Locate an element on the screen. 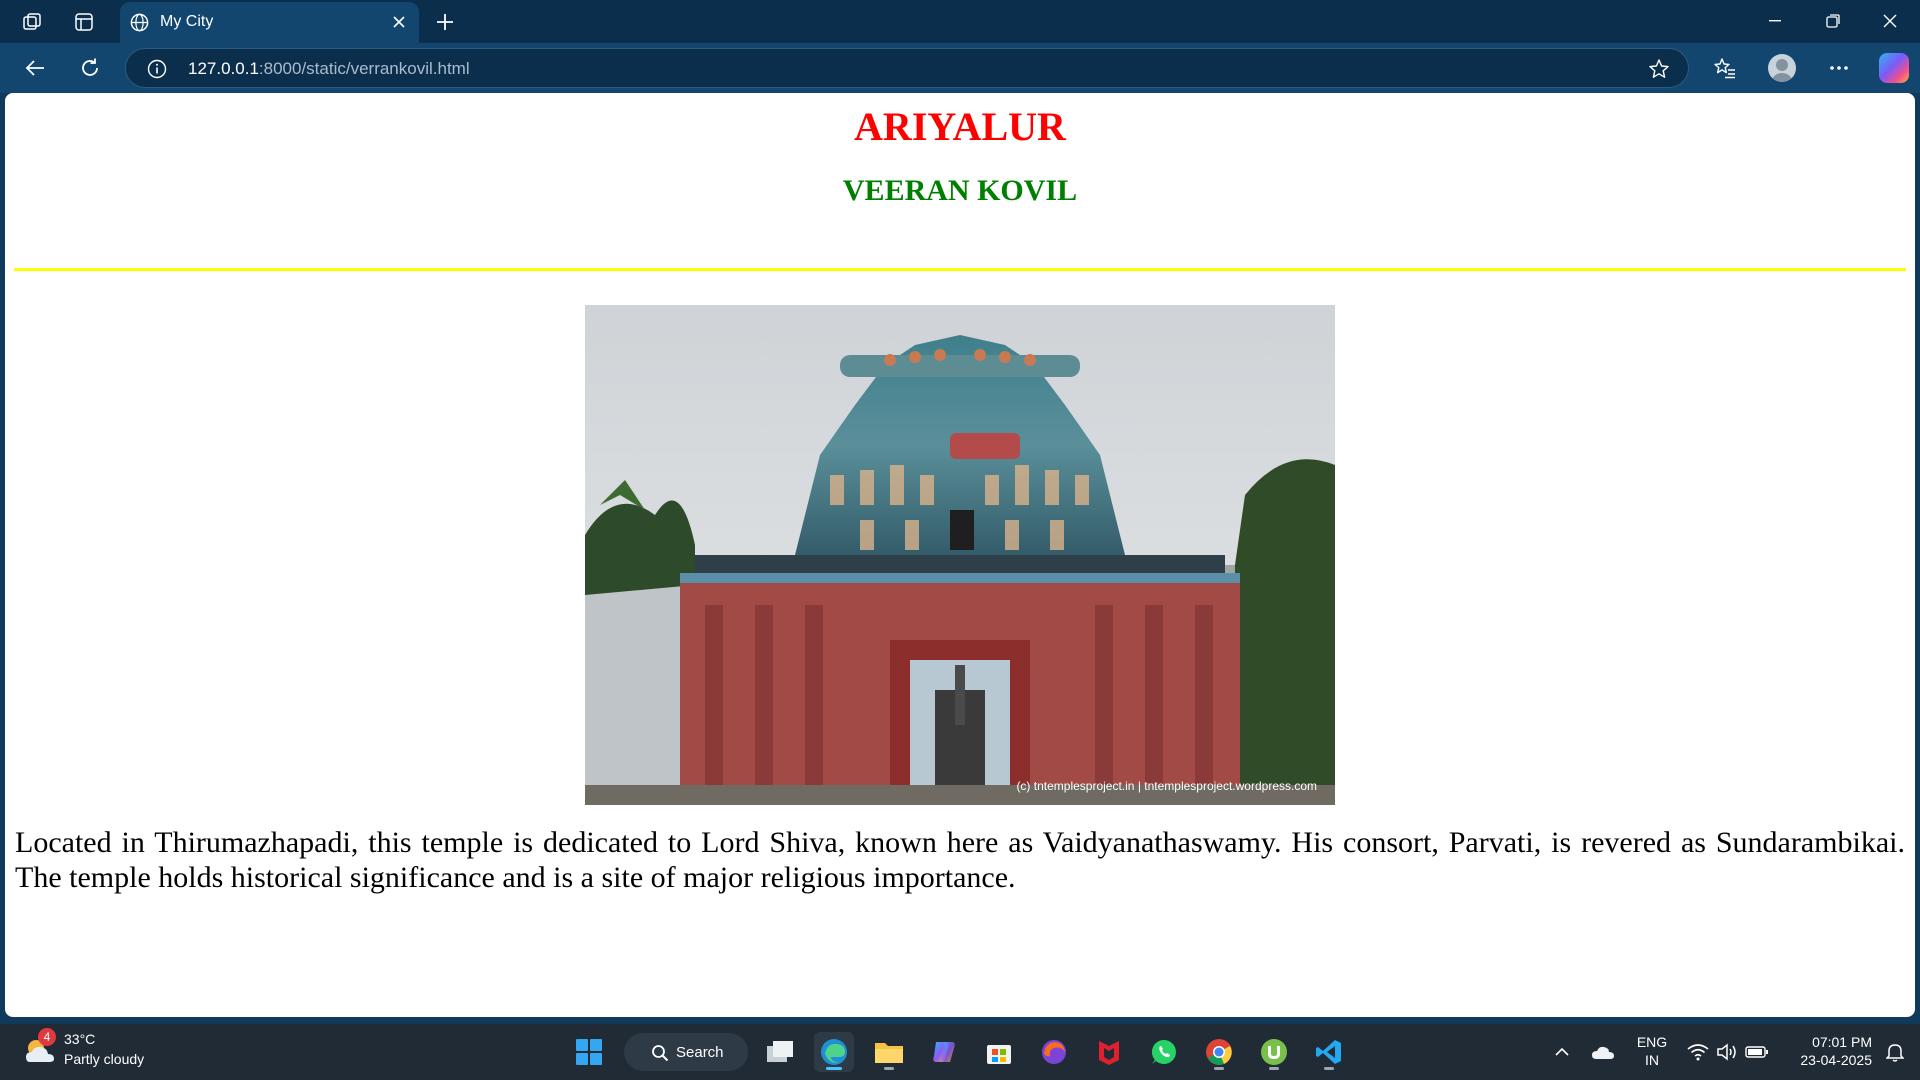  browser-tab-strip: My City is located at coordinates (960, 21).